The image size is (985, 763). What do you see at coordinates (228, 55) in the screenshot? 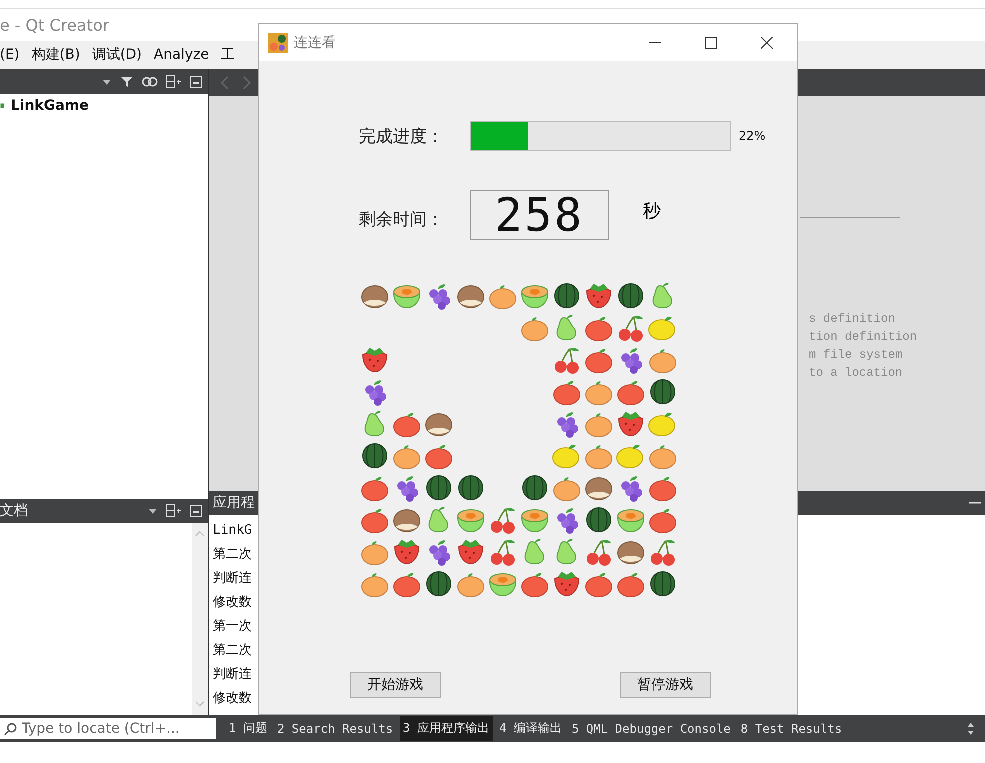
I see `menu-item: 工` at bounding box center [228, 55].